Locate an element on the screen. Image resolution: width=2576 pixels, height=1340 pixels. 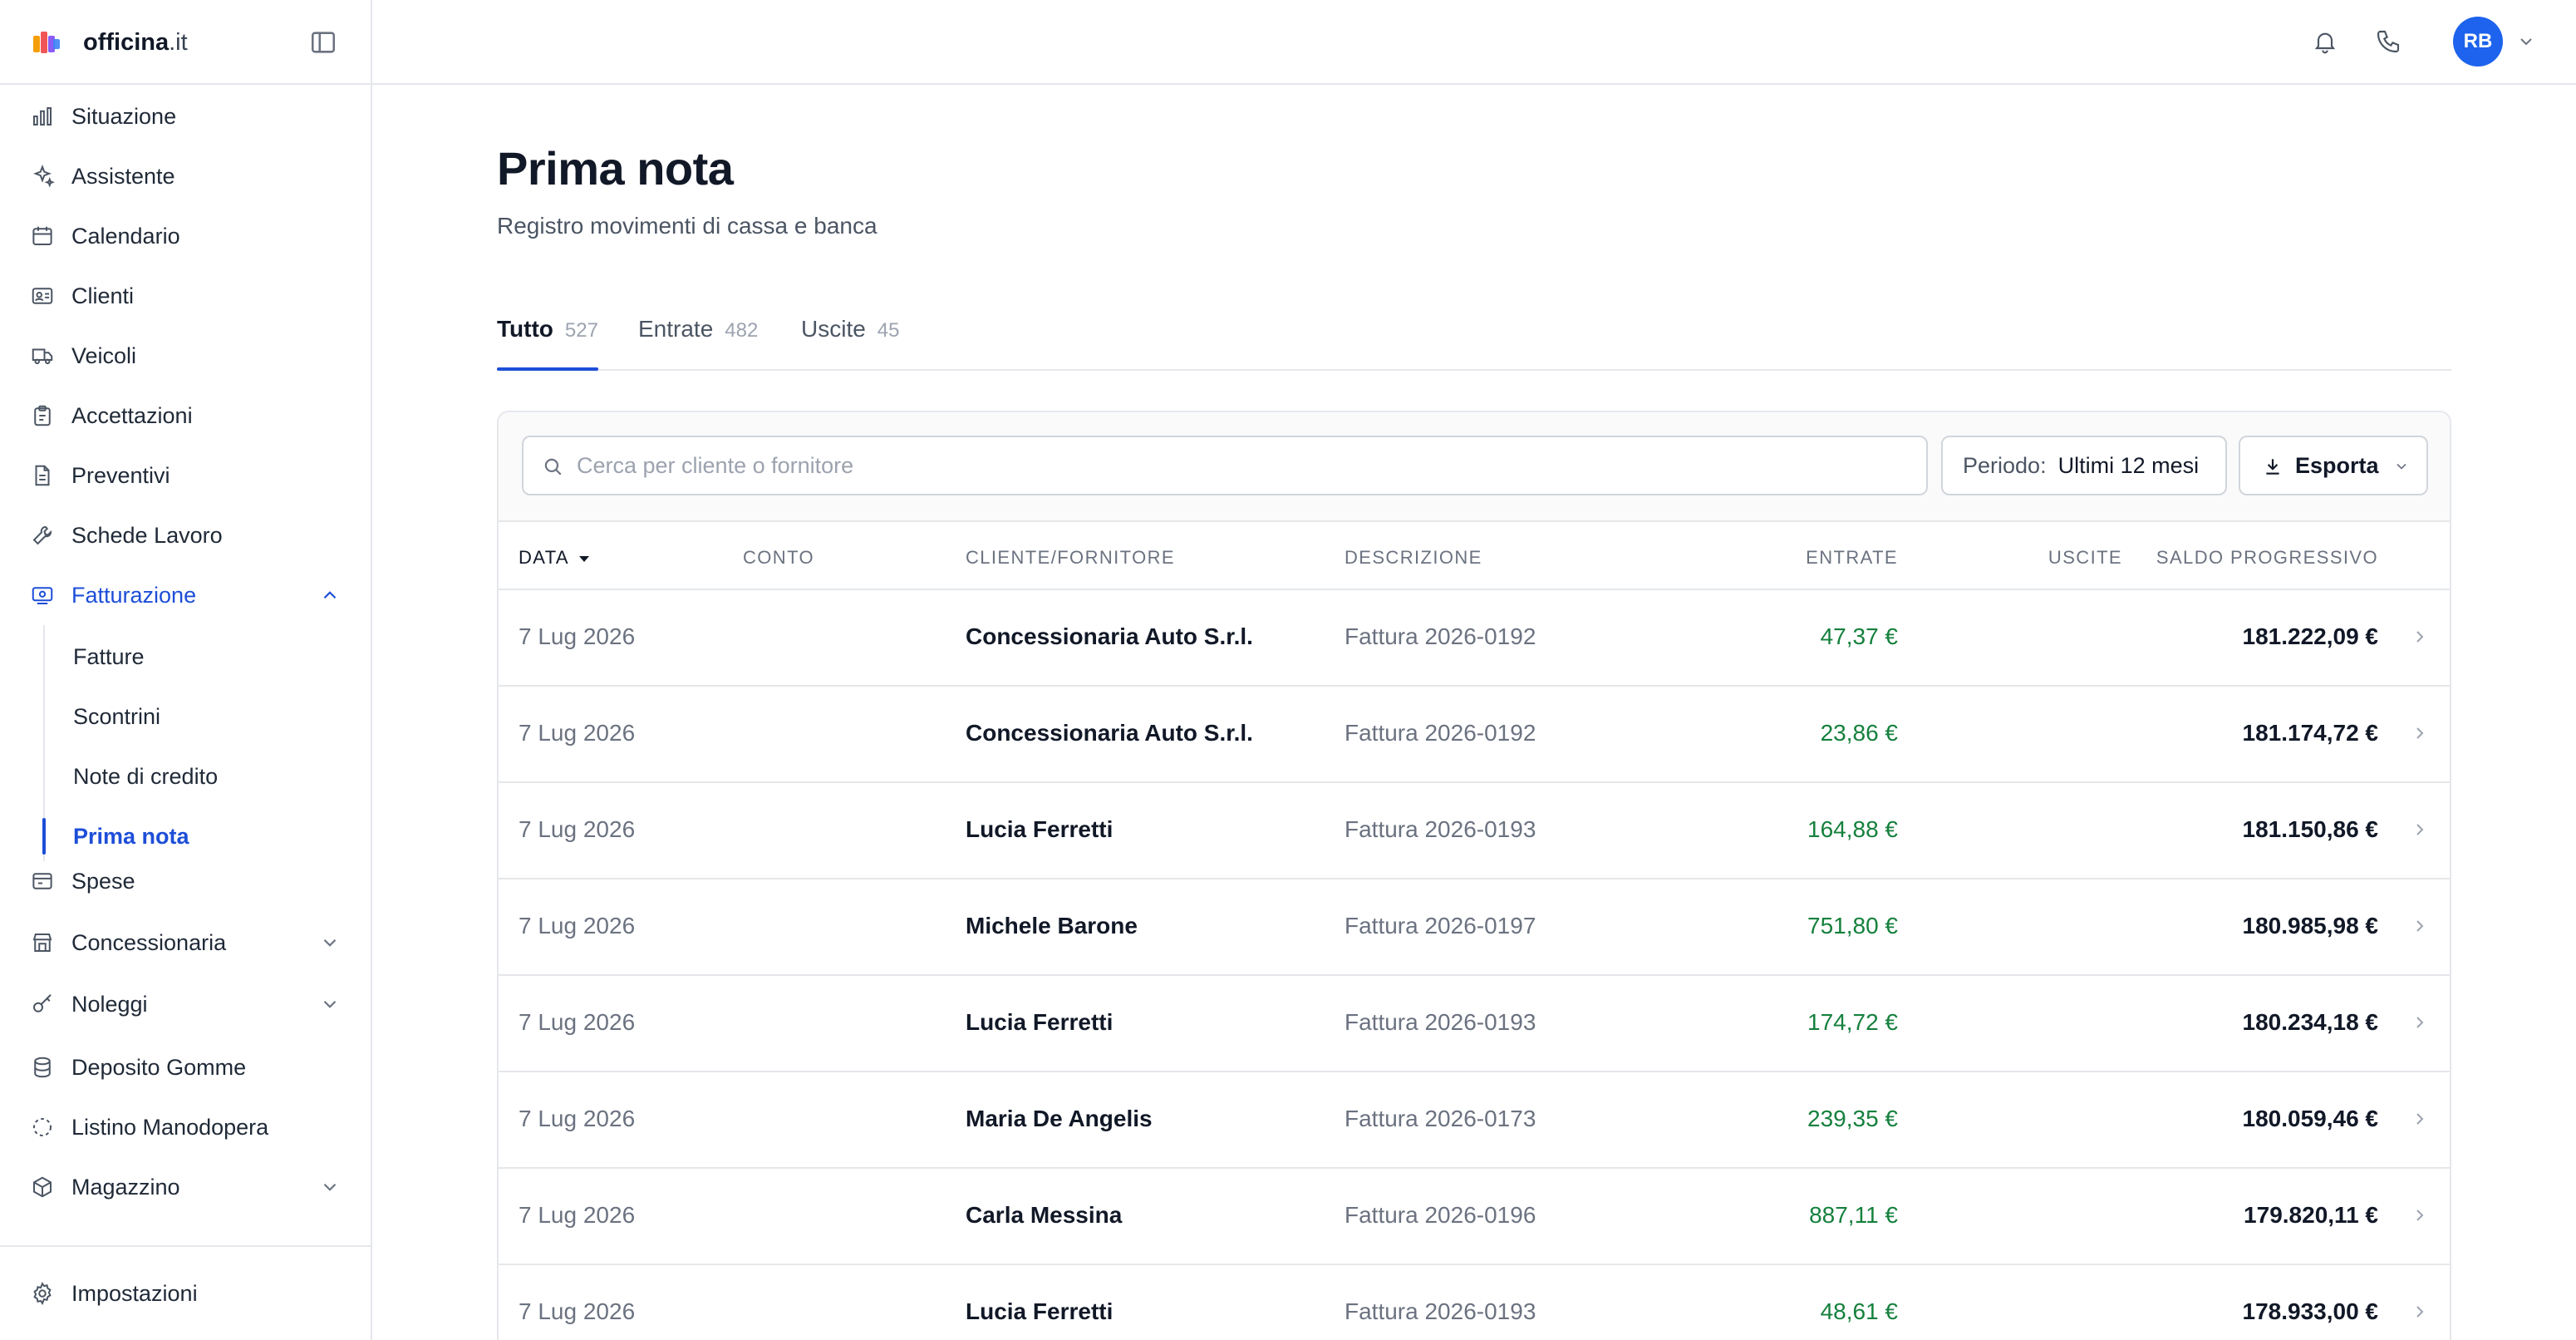
brand: officina.it is located at coordinates (109, 42).